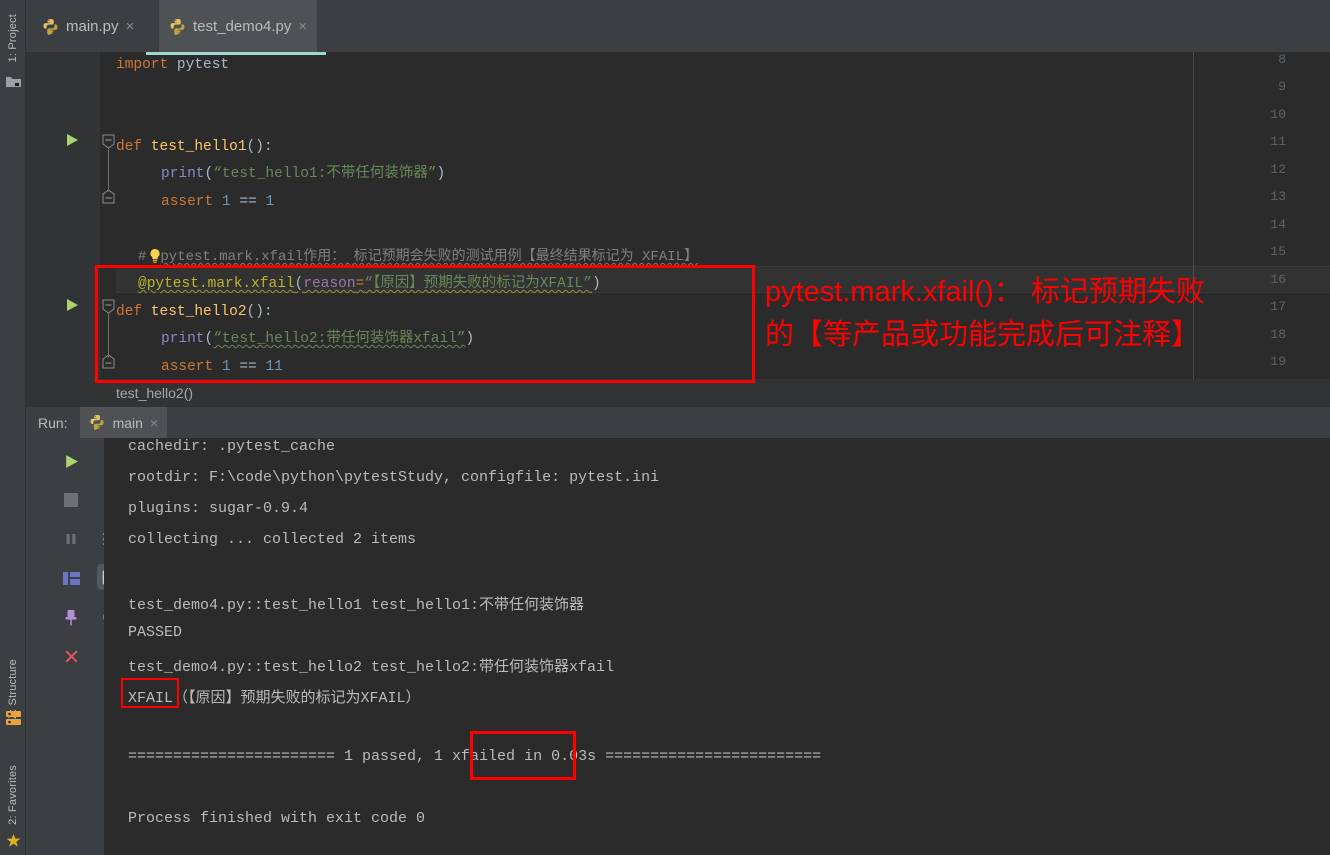 The image size is (1330, 855). I want to click on console-line: PASSED, so click(155, 632).